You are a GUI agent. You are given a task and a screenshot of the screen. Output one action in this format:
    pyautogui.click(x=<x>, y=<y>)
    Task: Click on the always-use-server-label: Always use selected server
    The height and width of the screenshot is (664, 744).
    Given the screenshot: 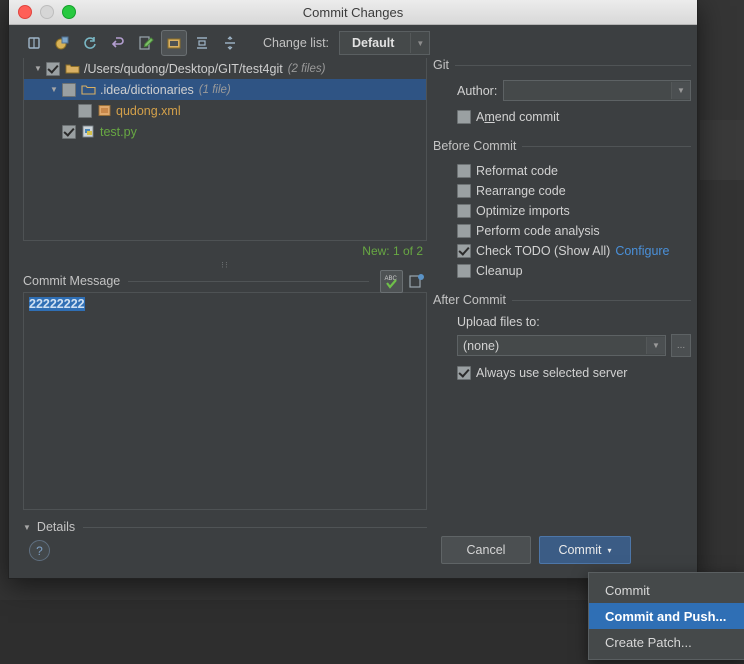 What is the action you would take?
    pyautogui.click(x=552, y=373)
    